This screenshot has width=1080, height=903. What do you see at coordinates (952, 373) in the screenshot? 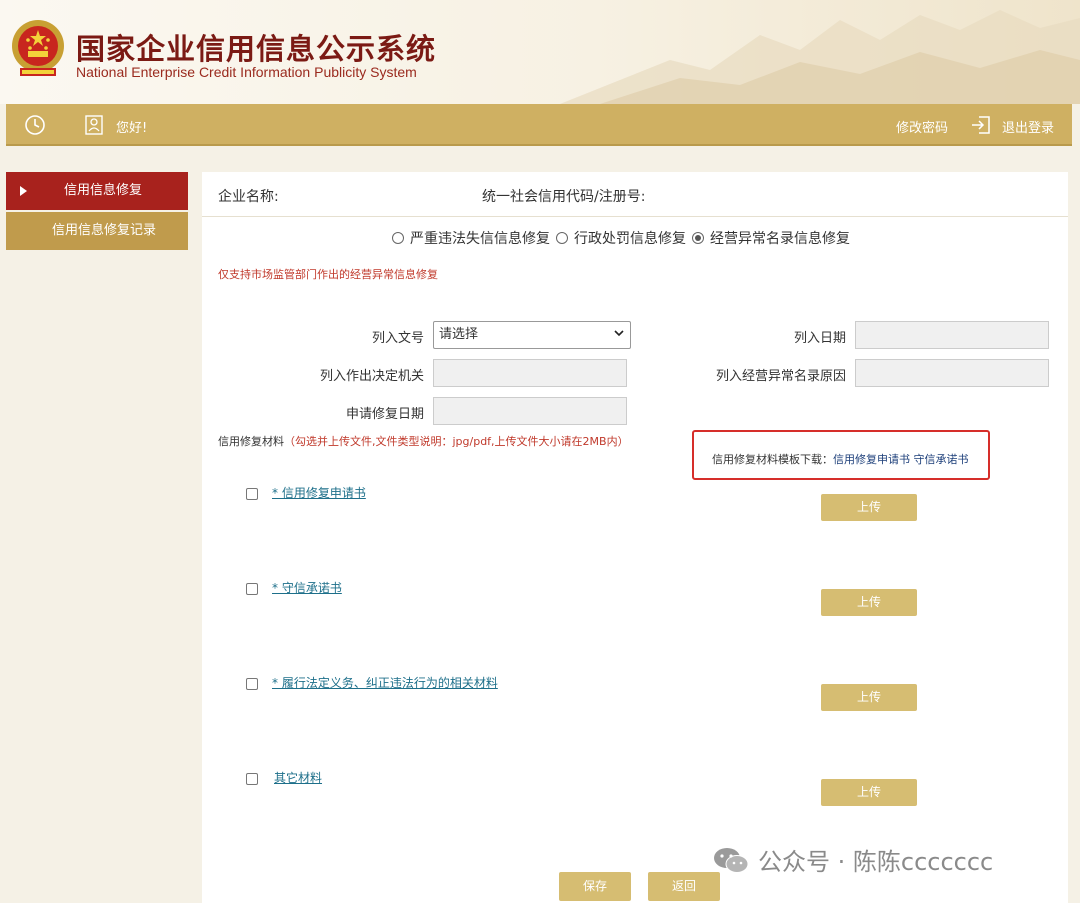
I see `reason-field` at bounding box center [952, 373].